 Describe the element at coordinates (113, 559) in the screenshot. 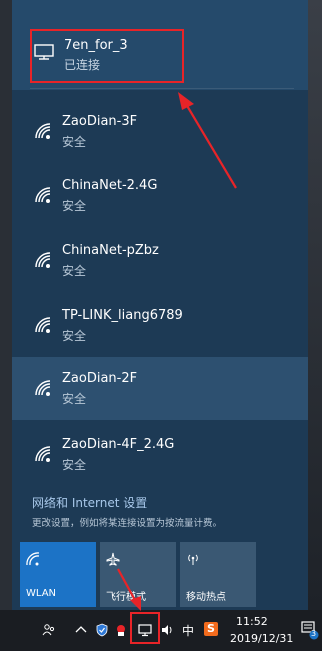

I see `airplane-icon` at that location.